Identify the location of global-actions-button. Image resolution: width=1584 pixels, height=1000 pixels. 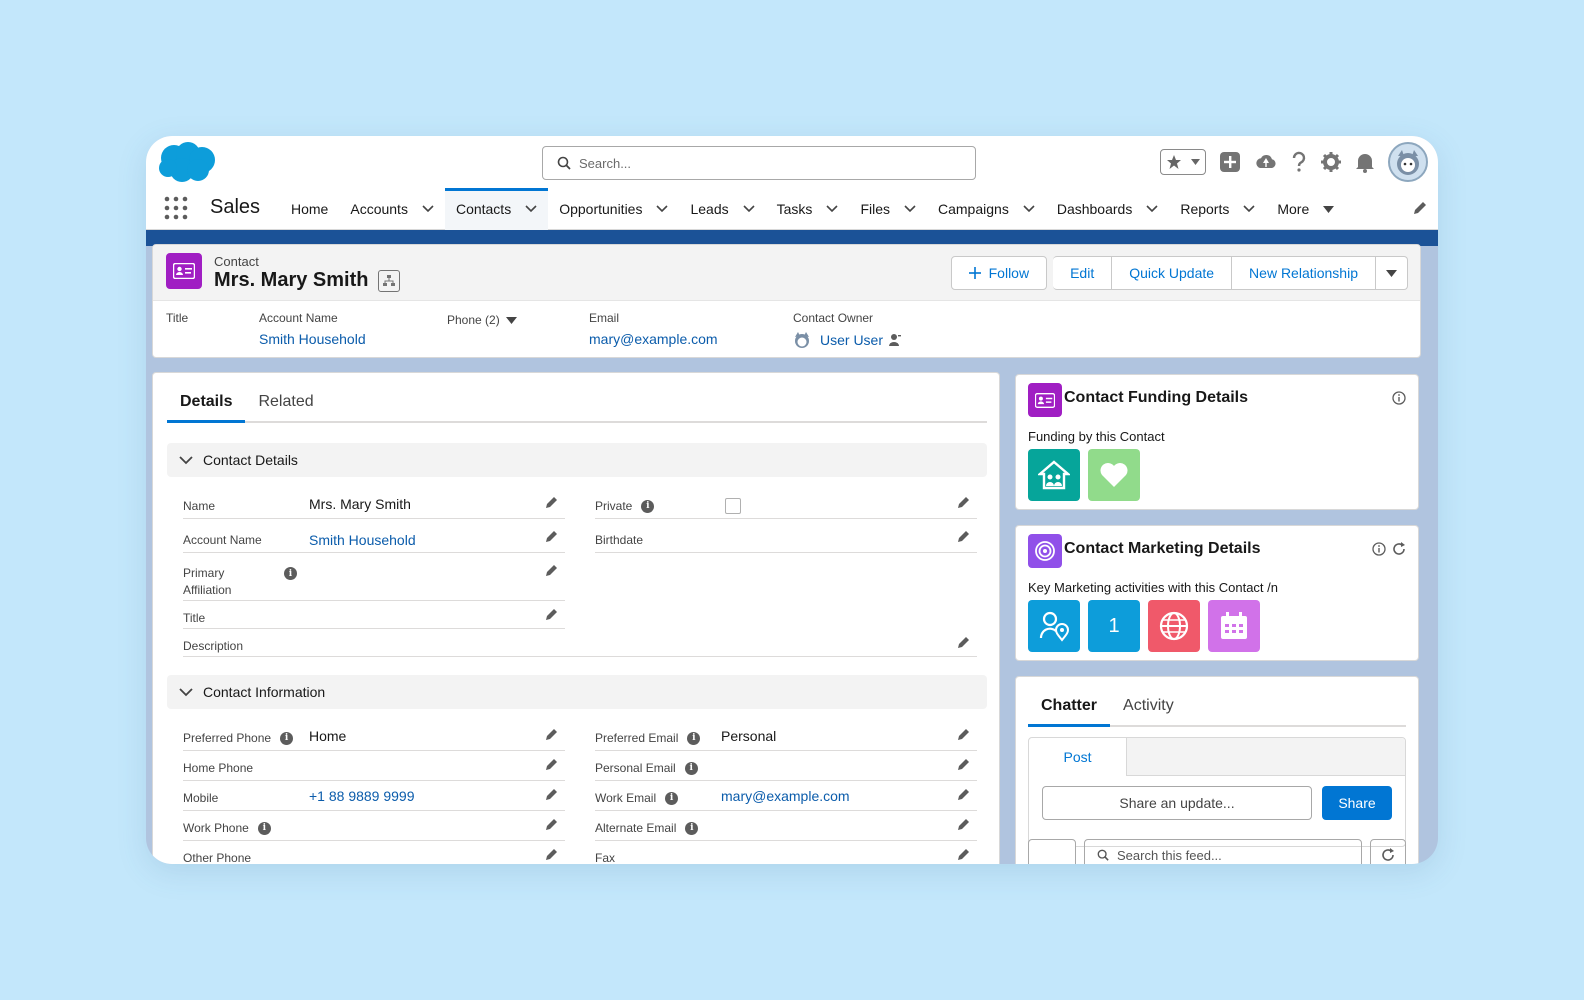
(1230, 162).